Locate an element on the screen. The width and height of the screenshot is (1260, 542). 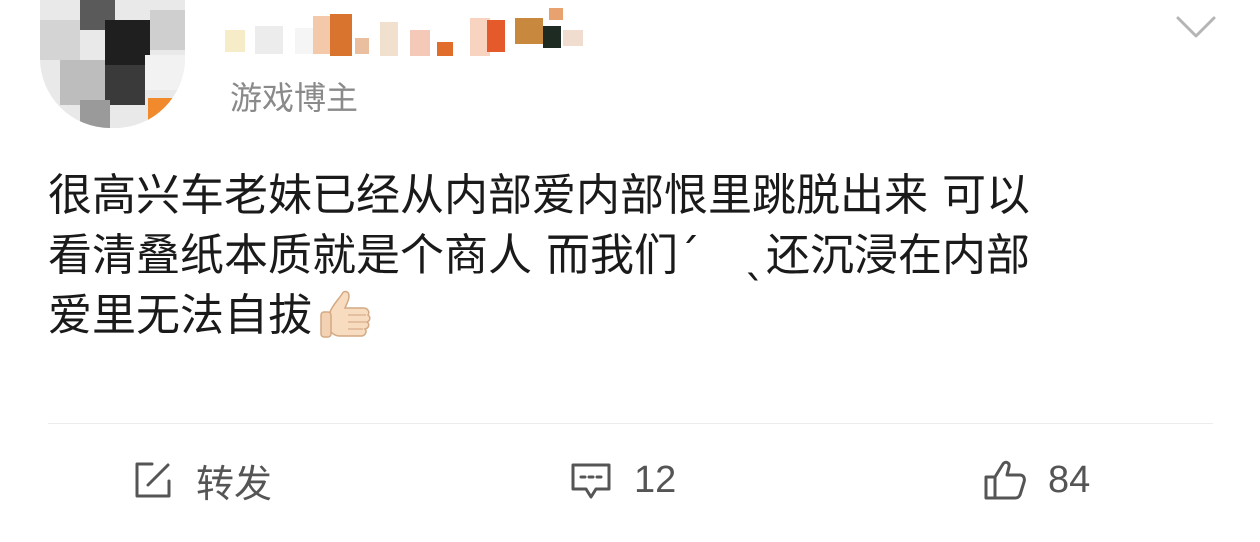
like-count: 84 is located at coordinates (1069, 479).